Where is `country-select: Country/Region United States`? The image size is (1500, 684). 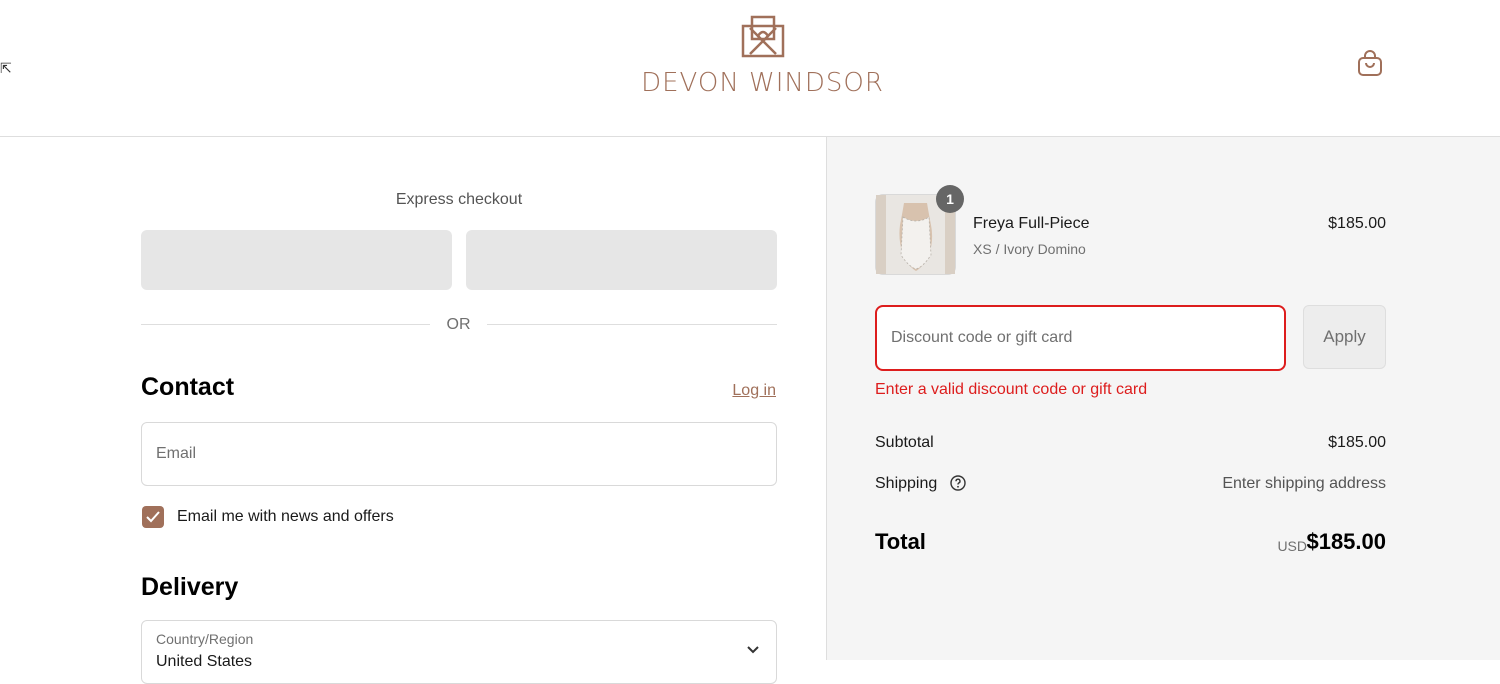 country-select: Country/Region United States is located at coordinates (459, 652).